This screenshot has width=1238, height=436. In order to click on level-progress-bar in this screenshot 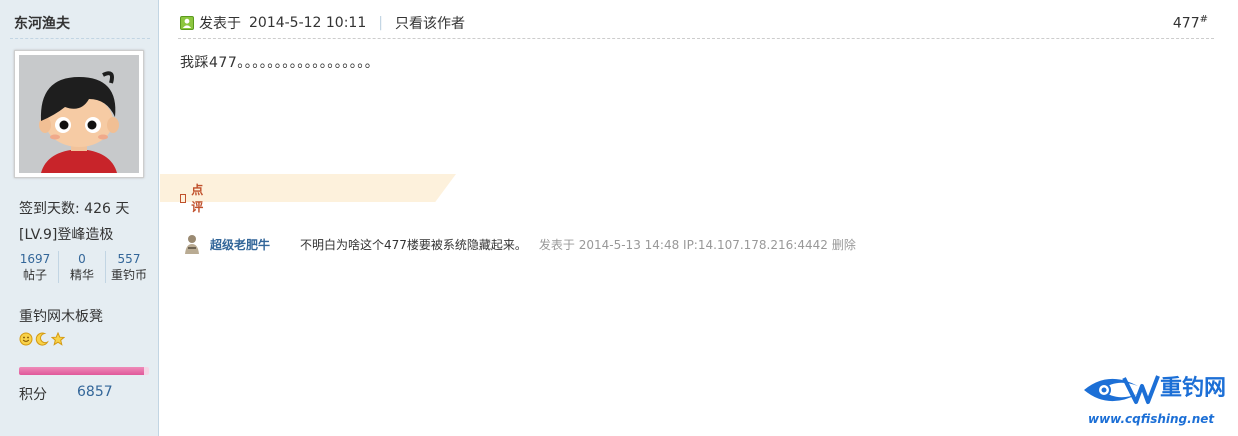, I will do `click(84, 371)`.